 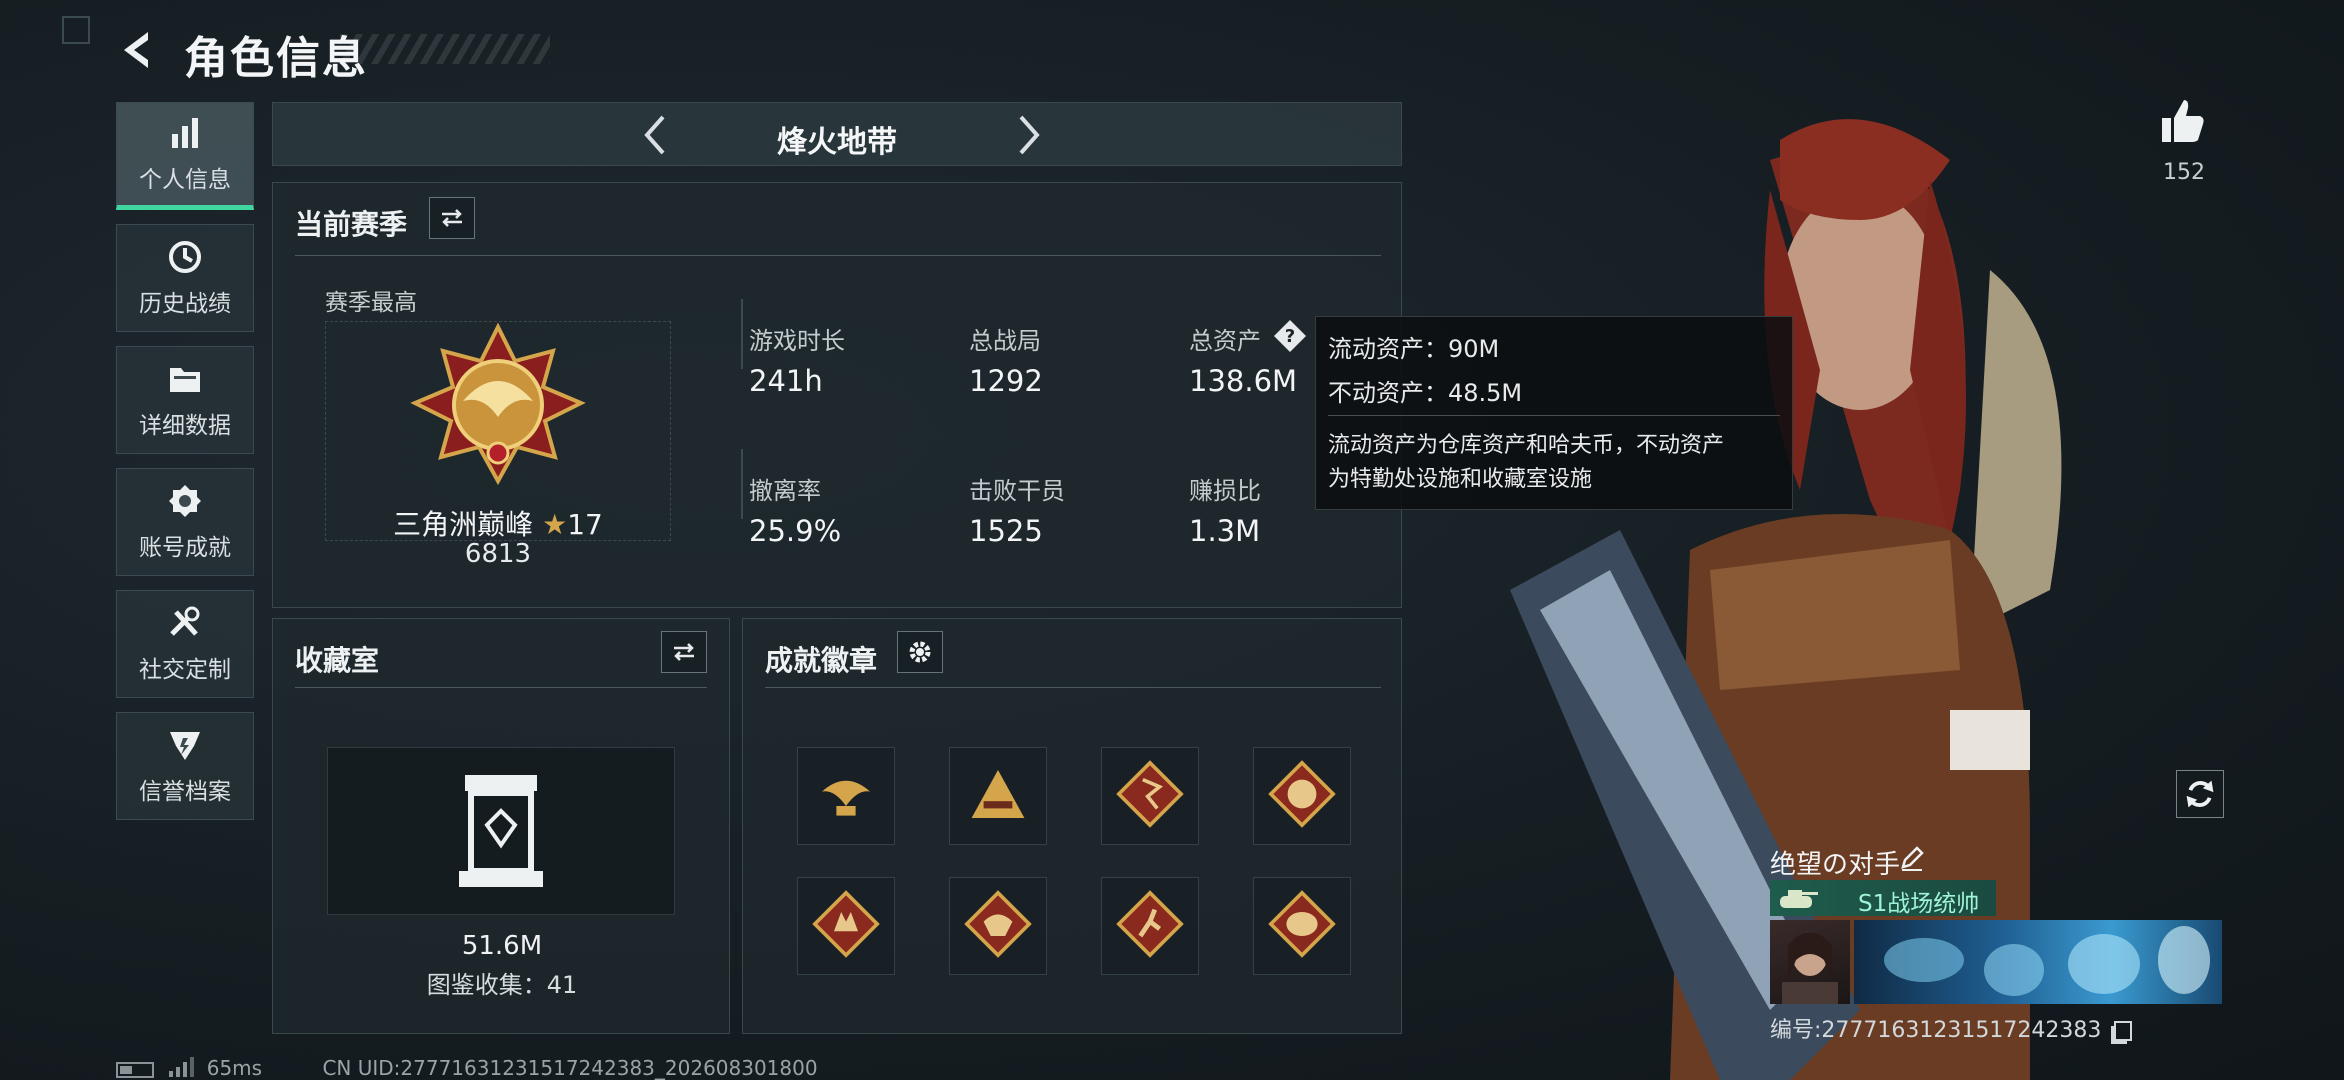 What do you see at coordinates (2200, 794) in the screenshot?
I see `refresh-button` at bounding box center [2200, 794].